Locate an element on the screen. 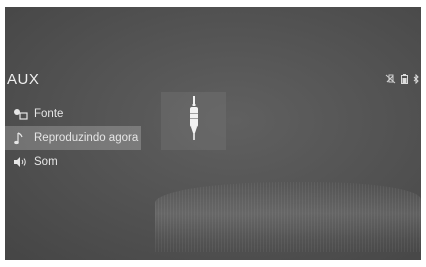  phone-battery-icon is located at coordinates (404, 80).